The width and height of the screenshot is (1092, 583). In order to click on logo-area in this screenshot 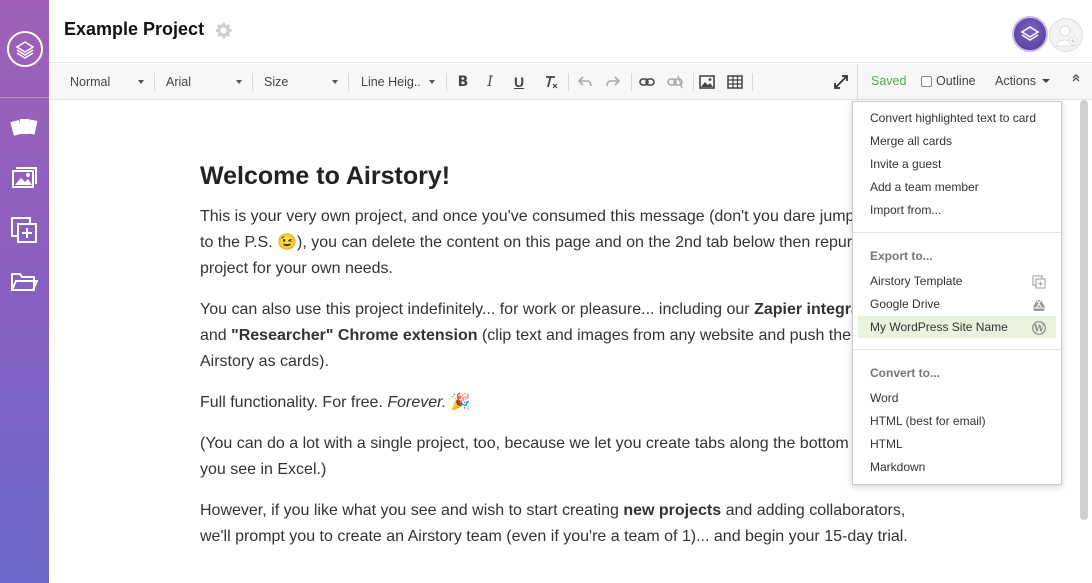, I will do `click(24, 49)`.